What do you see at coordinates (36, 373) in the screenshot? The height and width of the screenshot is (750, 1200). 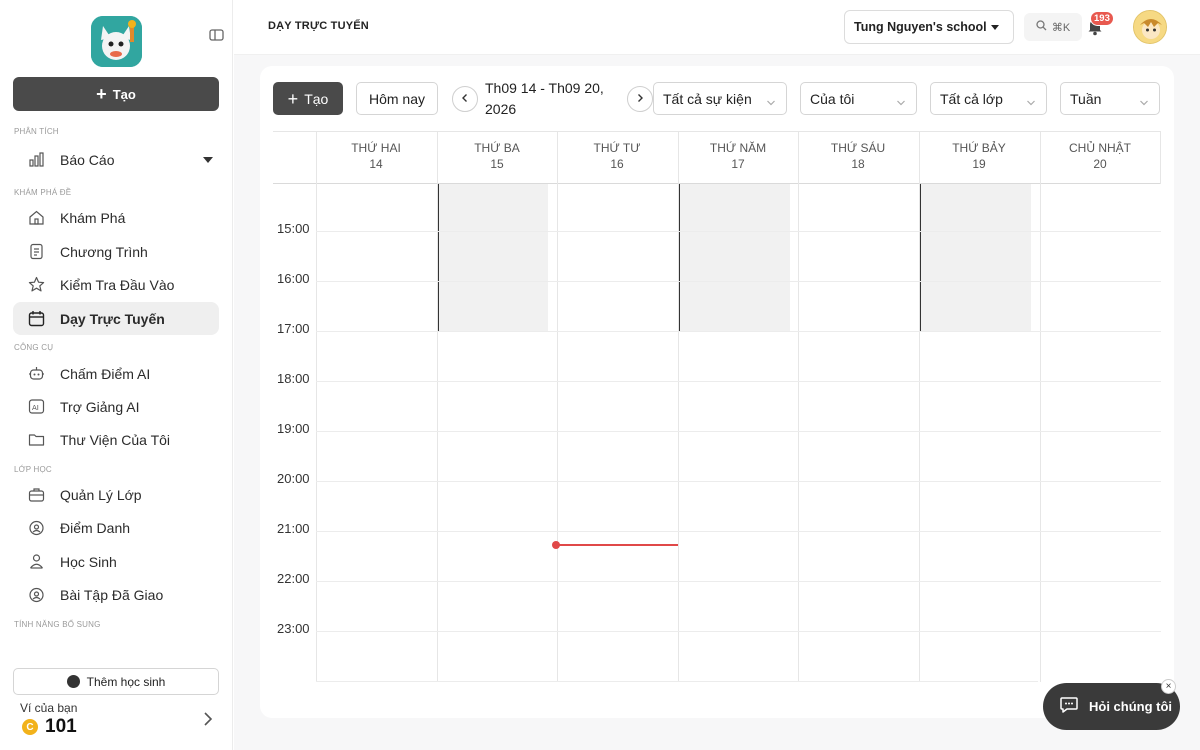 I see `robot-icon` at bounding box center [36, 373].